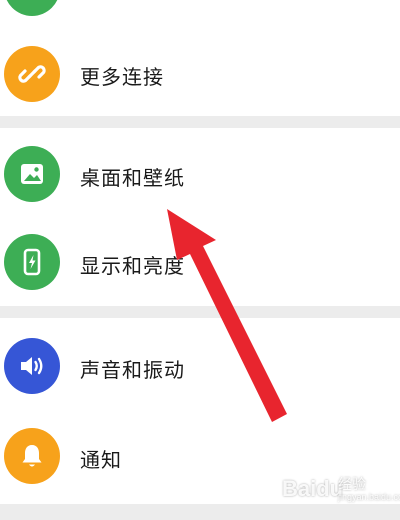 The height and width of the screenshot is (520, 400). What do you see at coordinates (32, 8) in the screenshot?
I see `partial-green-icon` at bounding box center [32, 8].